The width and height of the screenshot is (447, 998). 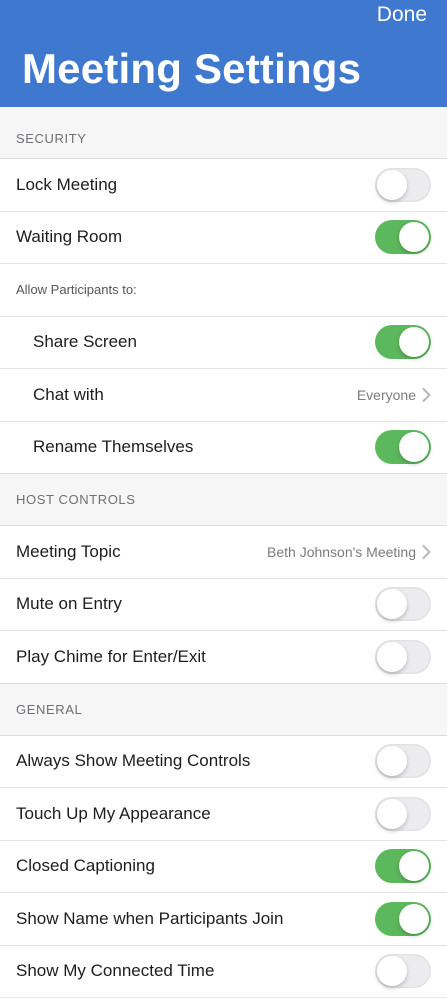 I want to click on setting-rename-themselves: Rename Themselves, so click(x=223, y=448).